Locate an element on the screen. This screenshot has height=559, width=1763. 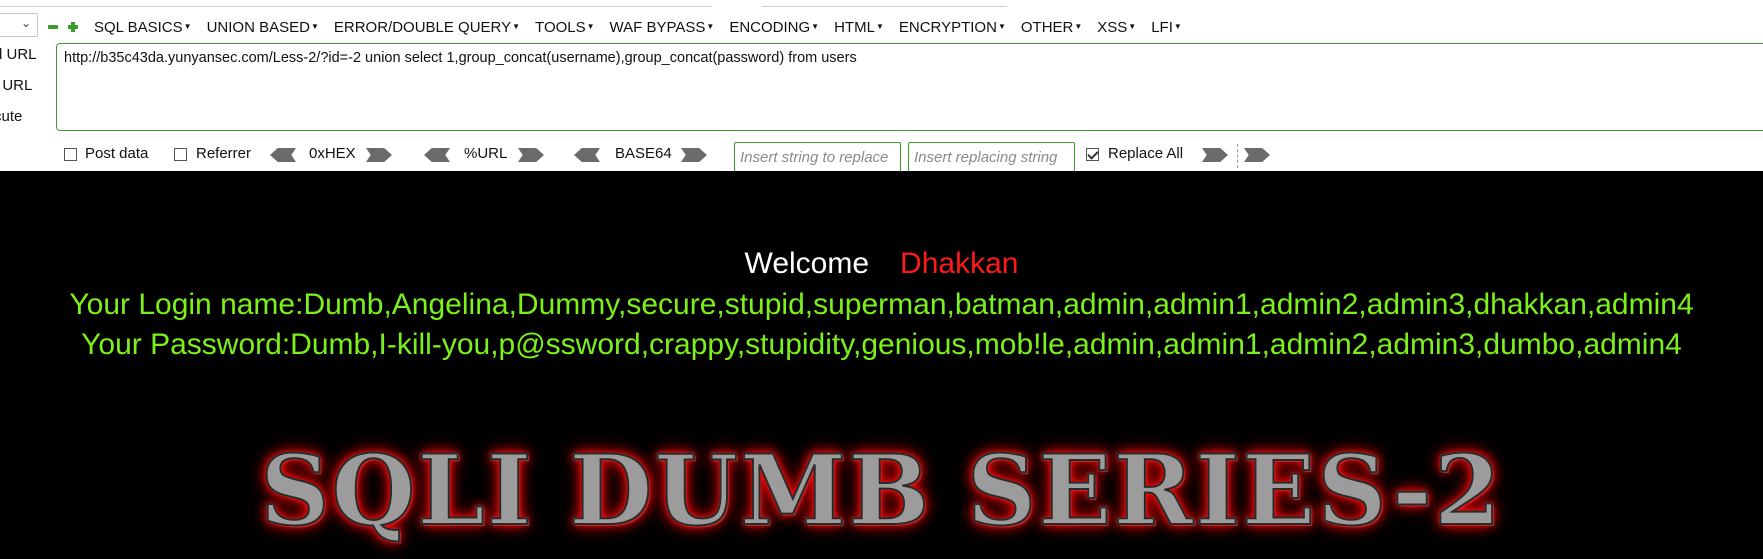
base64-decode-arrow-icon is located at coordinates (587, 155).